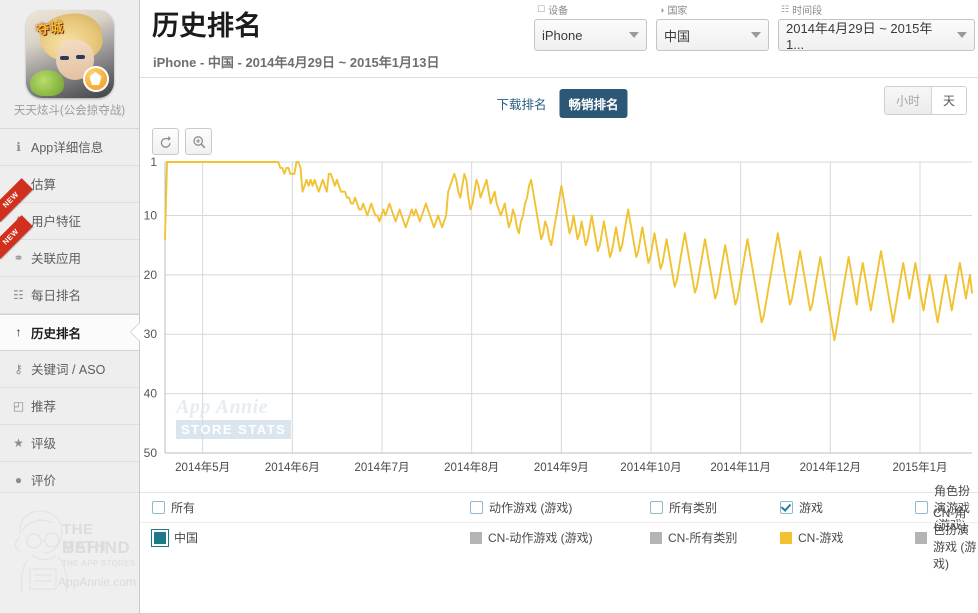 The height and width of the screenshot is (613, 978). I want to click on tab-ranking-0: 下载排名, so click(521, 103).